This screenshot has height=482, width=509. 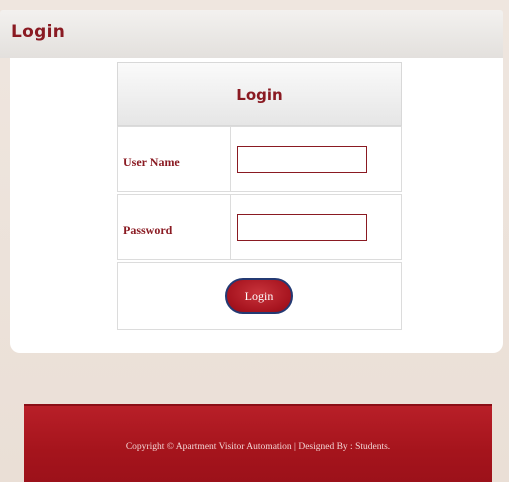 What do you see at coordinates (251, 34) in the screenshot?
I see `page-header: Login` at bounding box center [251, 34].